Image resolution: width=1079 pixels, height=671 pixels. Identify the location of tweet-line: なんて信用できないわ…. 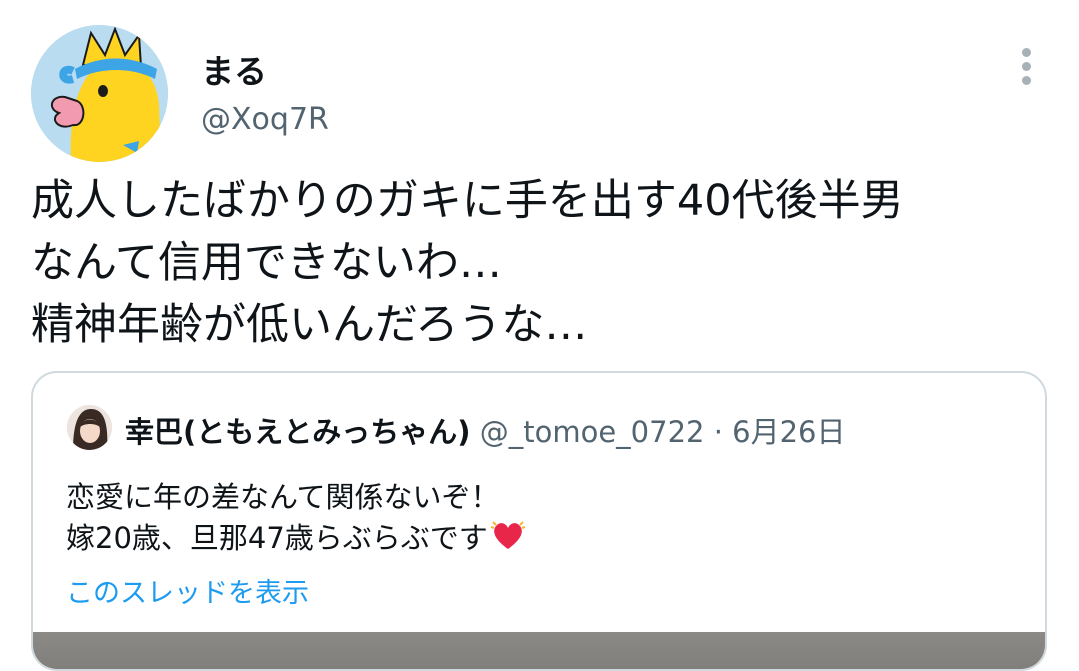
(266, 263).